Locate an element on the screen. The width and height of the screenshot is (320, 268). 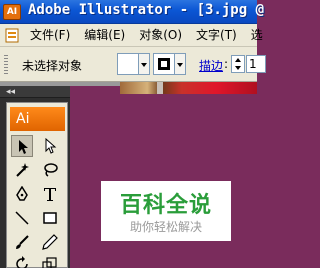
direct-selection-tool-icon is located at coordinates (50, 146).